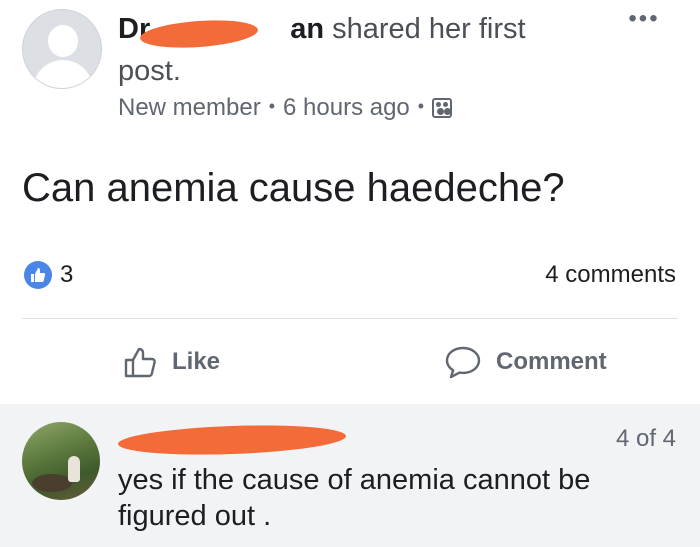 Image resolution: width=700 pixels, height=547 pixels. I want to click on divider, so click(350, 318).